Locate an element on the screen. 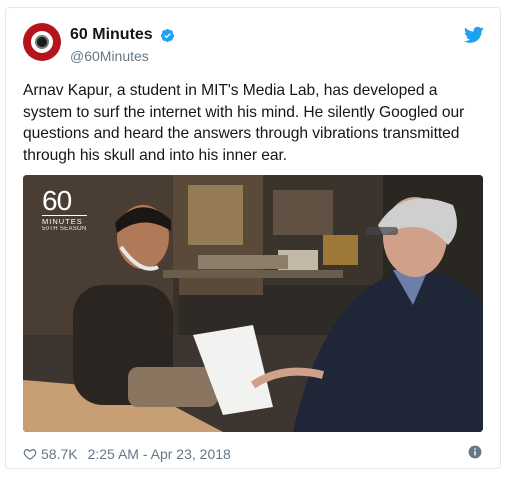 This screenshot has height=477, width=508. 60-minutes-logo: 60 MINUTES 50TH SEASON is located at coordinates (64, 208).